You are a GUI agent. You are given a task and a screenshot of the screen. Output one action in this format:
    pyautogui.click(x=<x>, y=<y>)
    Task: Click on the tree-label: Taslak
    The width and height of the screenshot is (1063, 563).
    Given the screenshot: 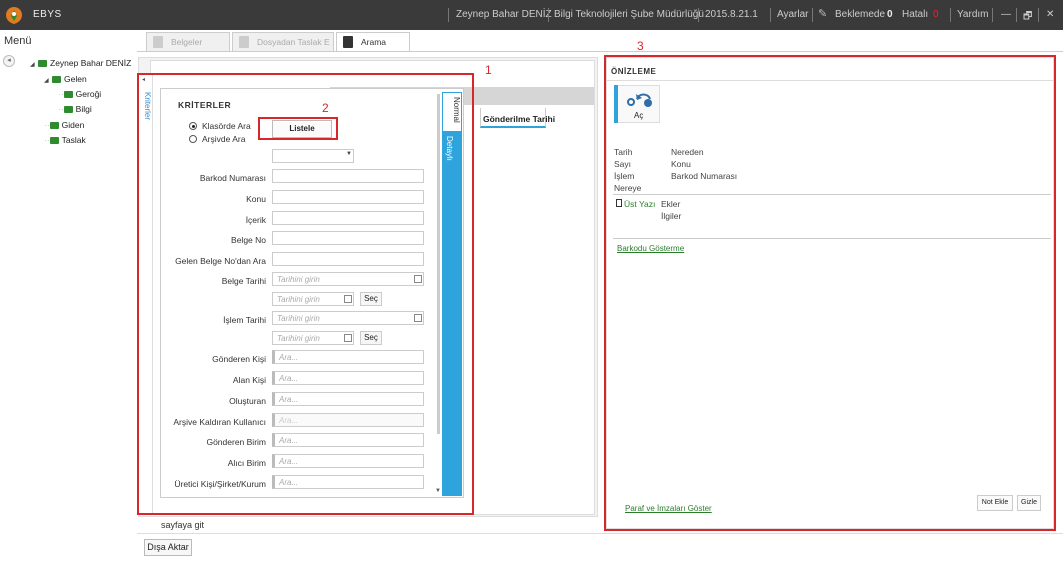 What is the action you would take?
    pyautogui.click(x=73, y=140)
    